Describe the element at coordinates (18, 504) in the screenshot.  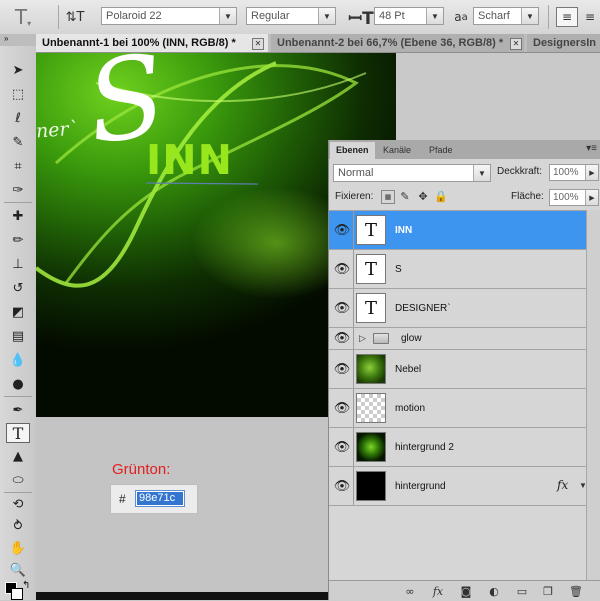
I see `3d-rotate-tool-icon: ⟲` at that location.